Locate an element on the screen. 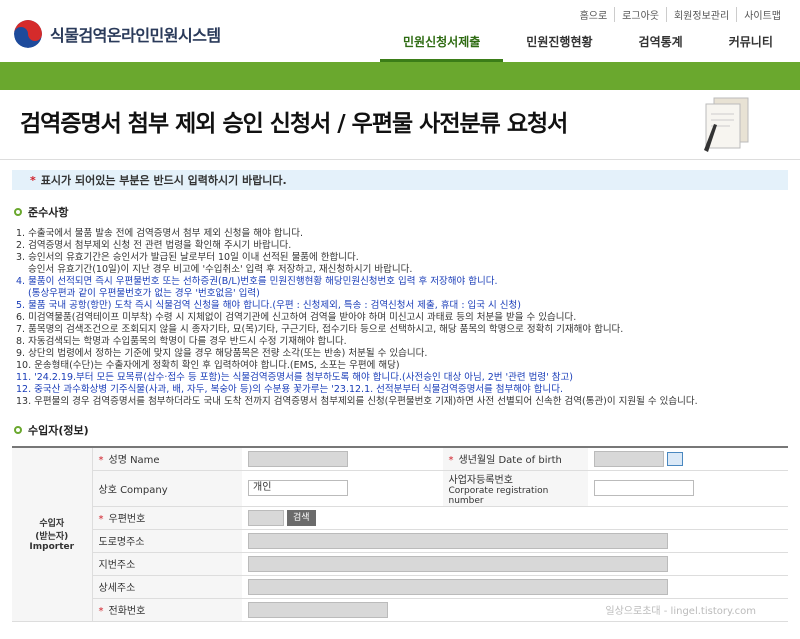  phone-input is located at coordinates (318, 609).